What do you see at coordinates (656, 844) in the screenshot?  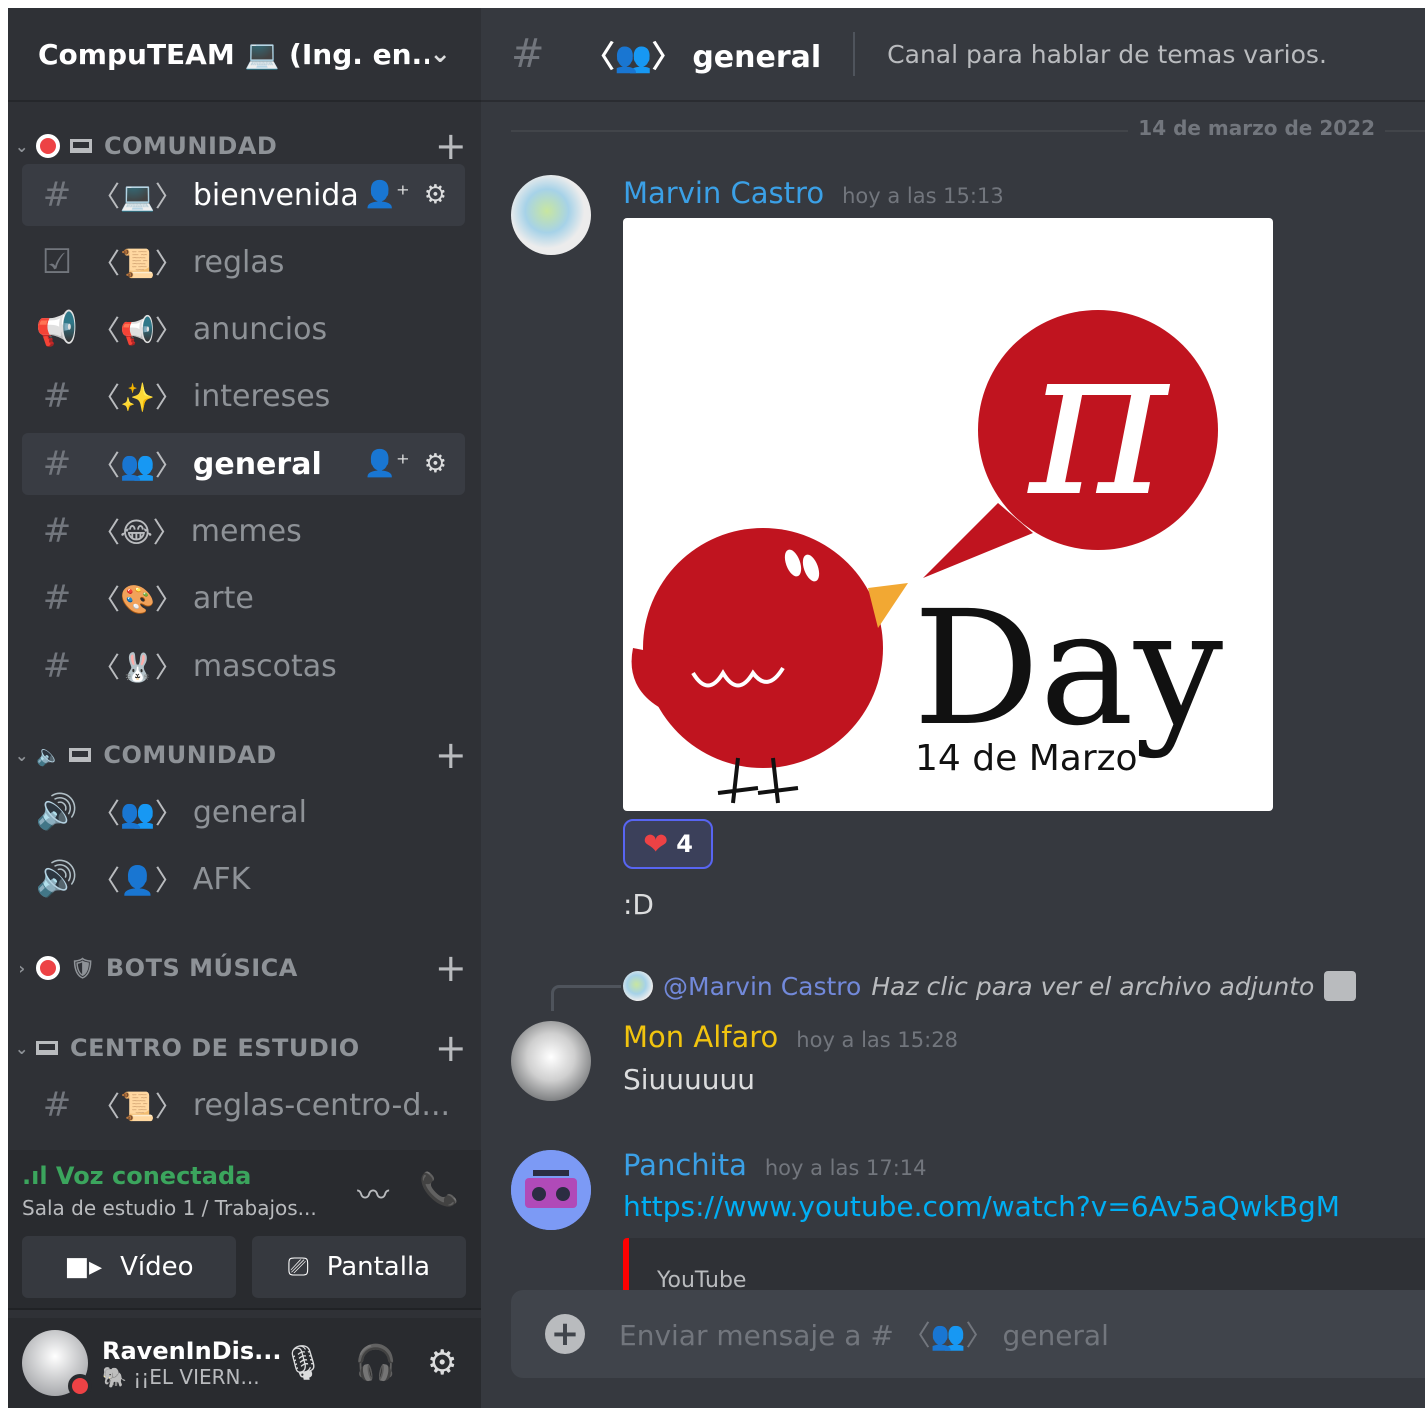 I see `heart-icon: ❤` at bounding box center [656, 844].